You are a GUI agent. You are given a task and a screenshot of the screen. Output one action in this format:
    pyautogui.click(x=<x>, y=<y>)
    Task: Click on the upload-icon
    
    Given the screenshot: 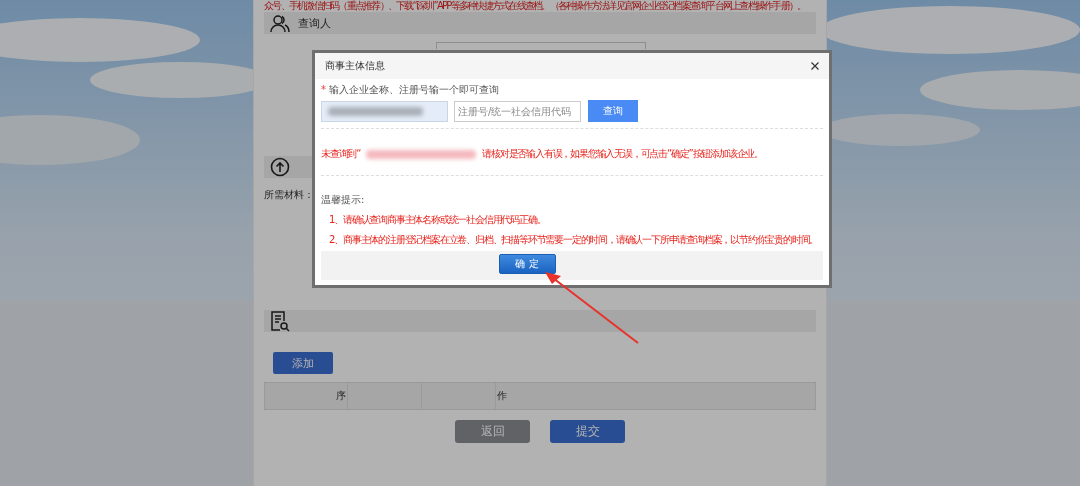 What is the action you would take?
    pyautogui.click(x=280, y=167)
    